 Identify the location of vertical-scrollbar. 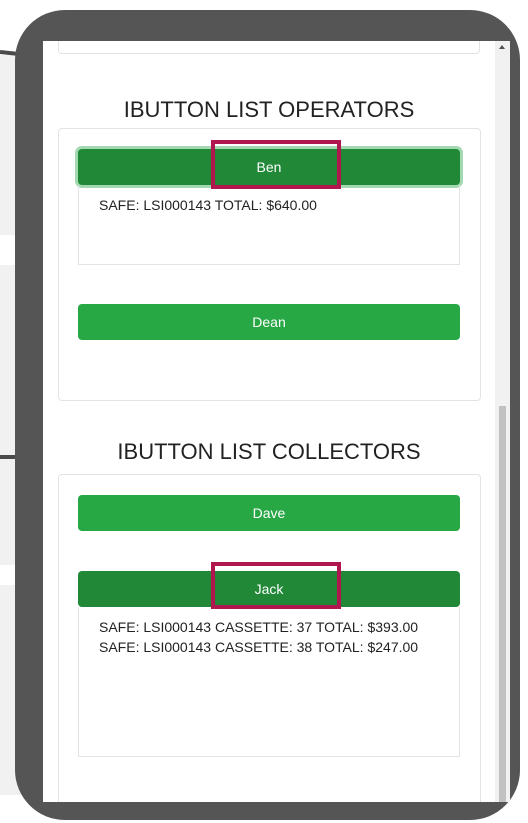
(502, 421).